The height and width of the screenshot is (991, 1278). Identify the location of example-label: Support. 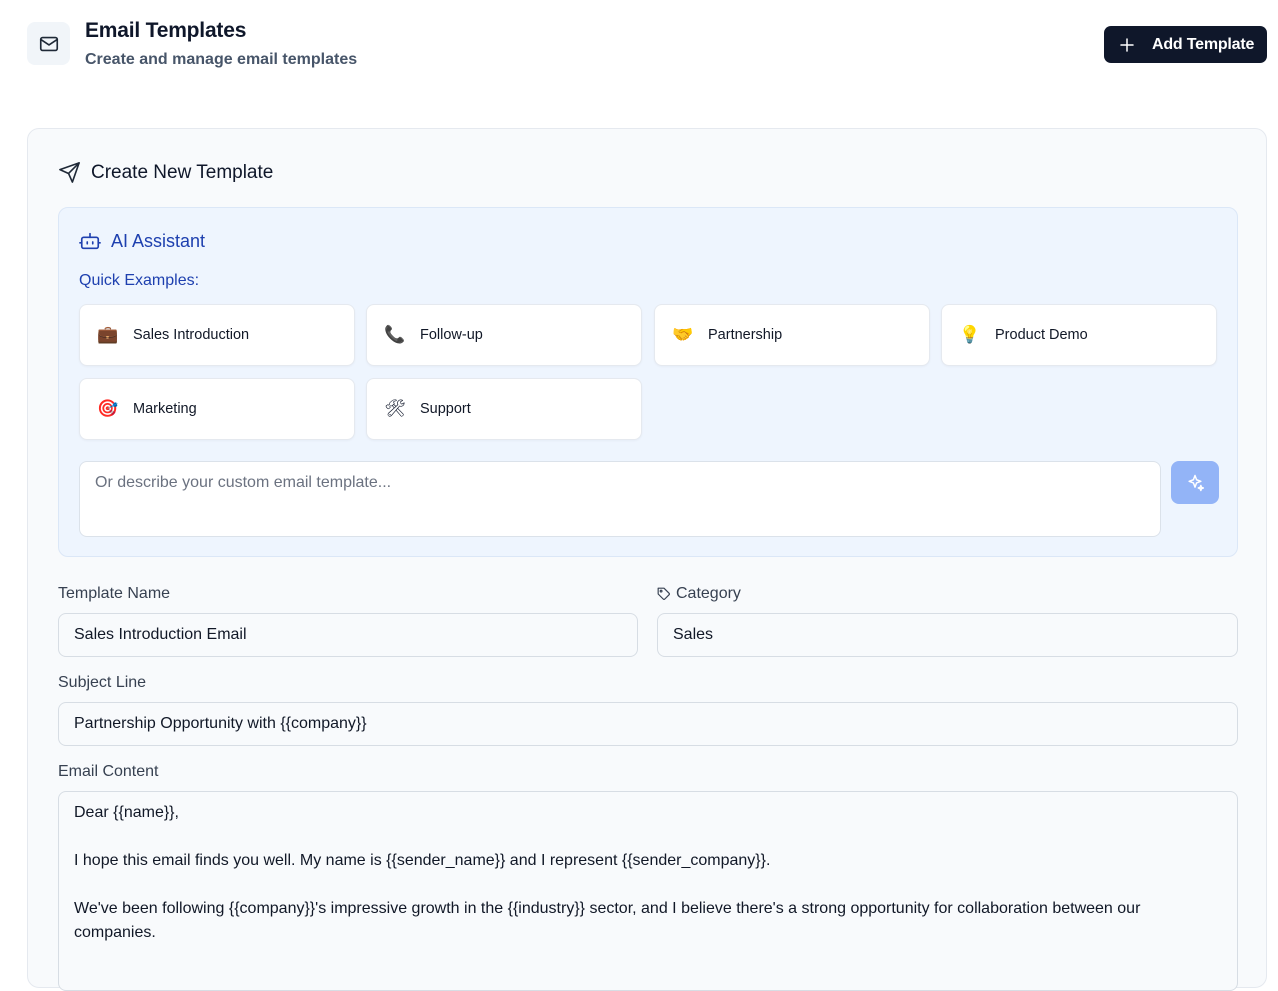
(445, 409).